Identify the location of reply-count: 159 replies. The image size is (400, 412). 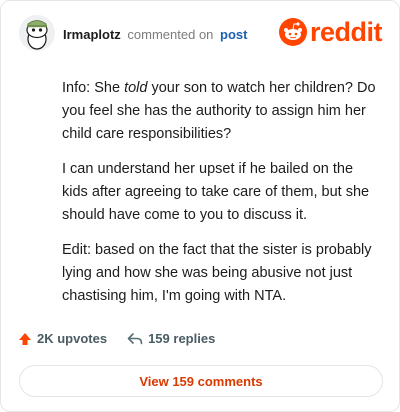
(182, 338).